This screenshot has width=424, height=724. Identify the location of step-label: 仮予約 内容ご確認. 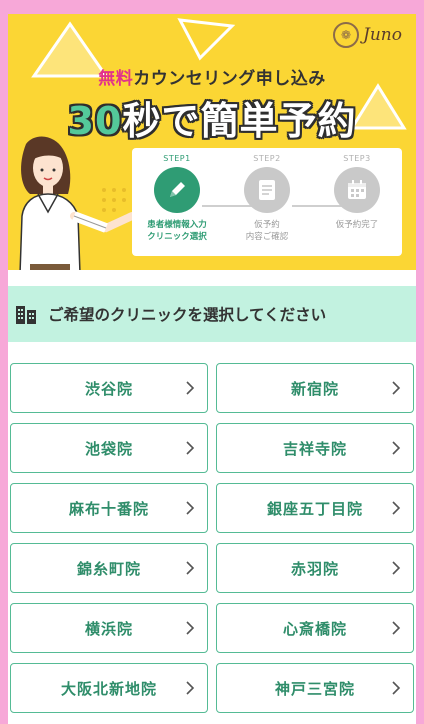
(267, 231).